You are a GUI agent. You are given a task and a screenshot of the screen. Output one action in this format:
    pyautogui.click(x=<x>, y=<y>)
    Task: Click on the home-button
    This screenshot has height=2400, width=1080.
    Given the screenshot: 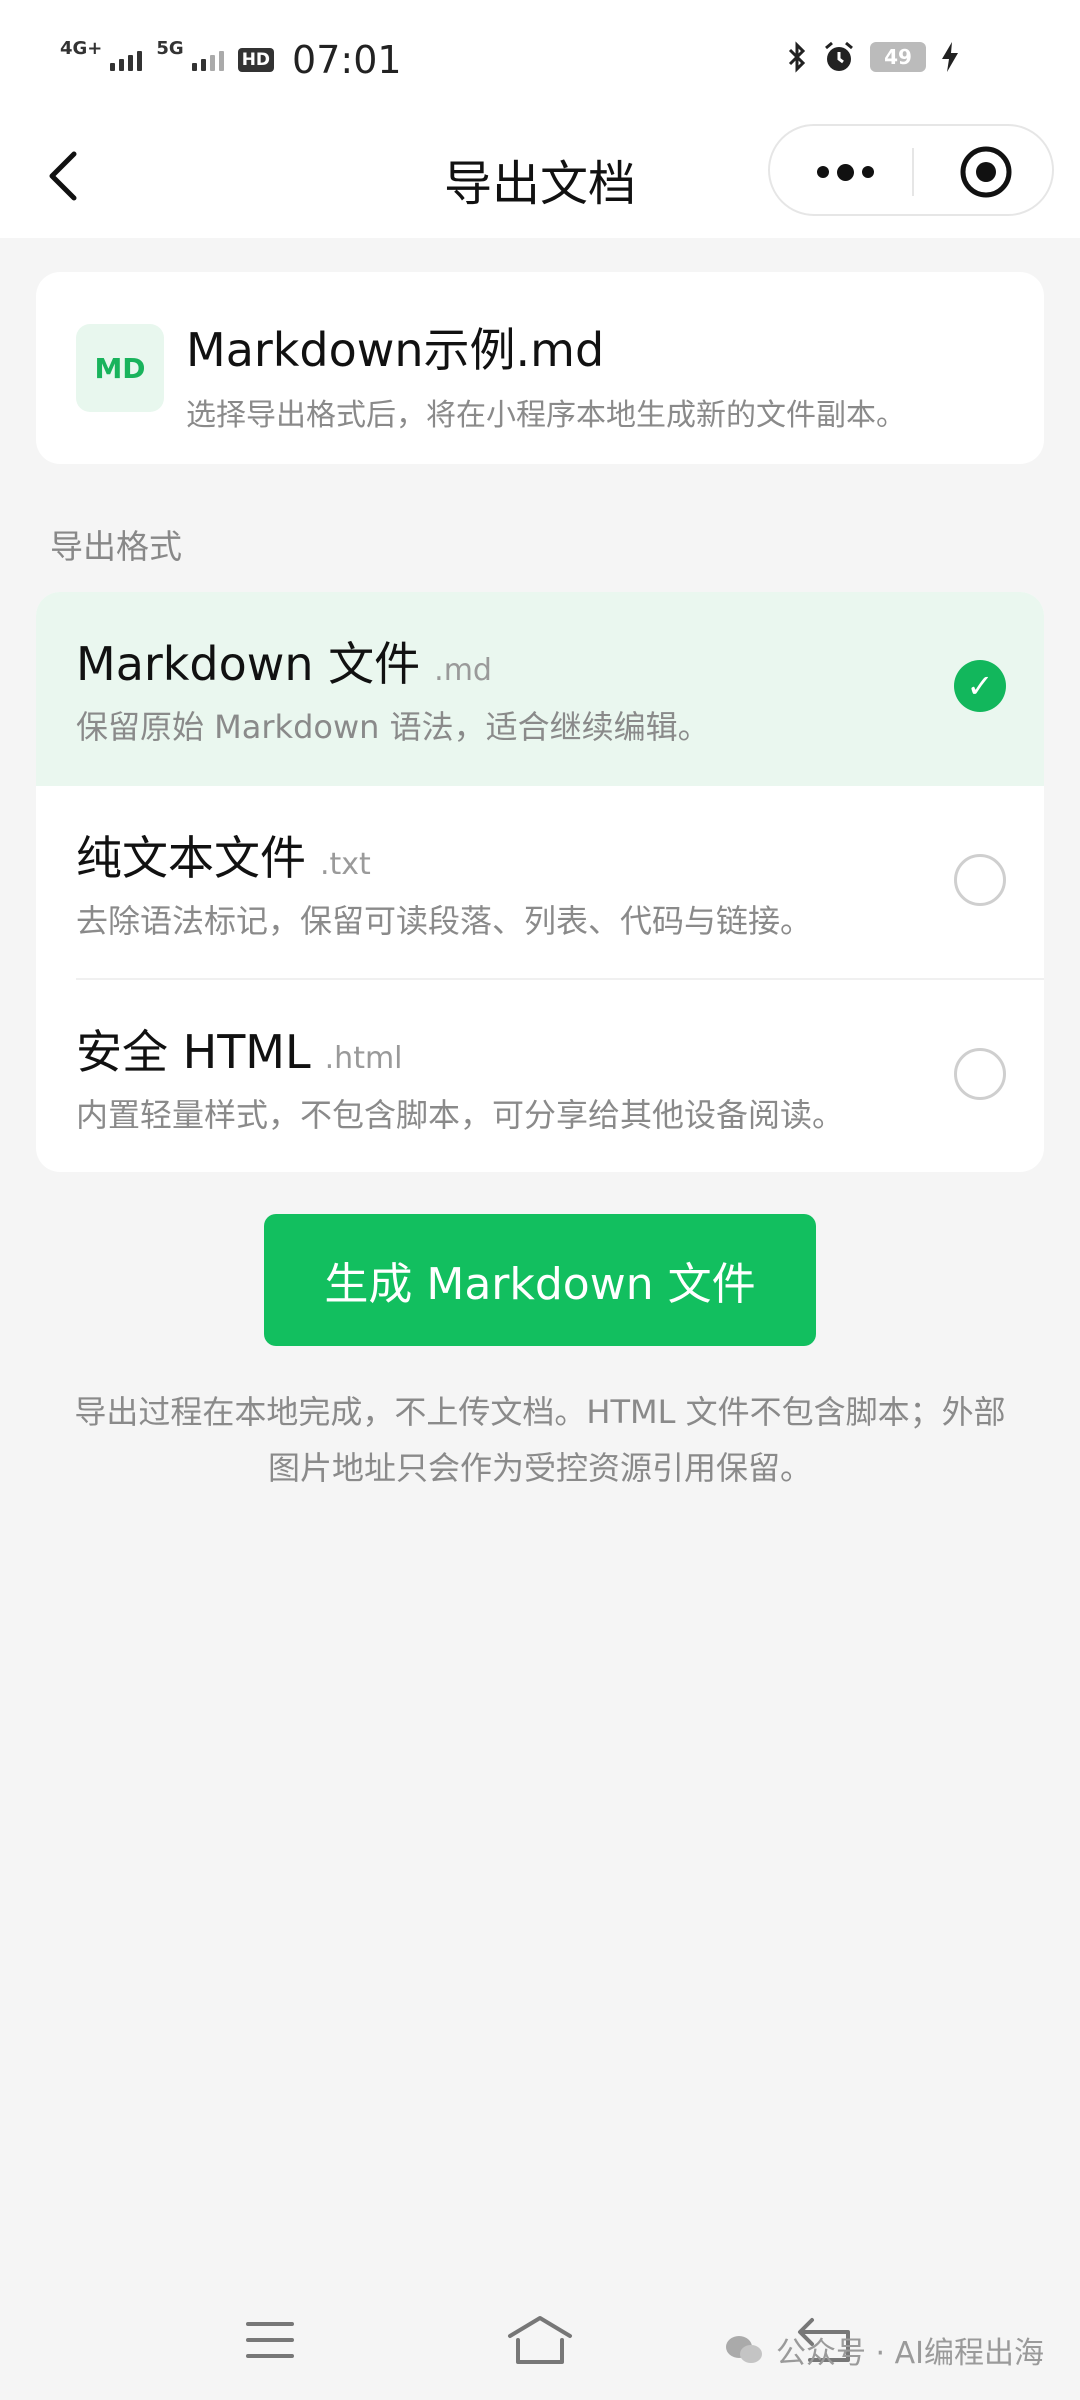 What is the action you would take?
    pyautogui.click(x=540, y=2340)
    